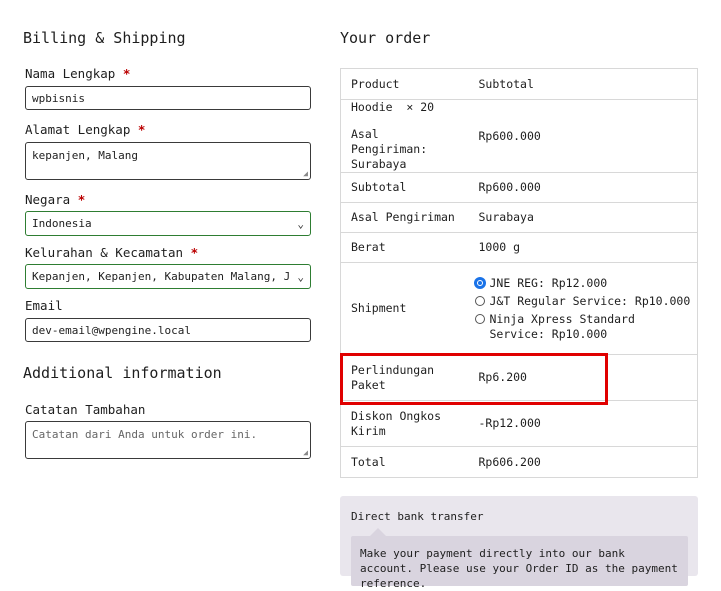  Describe the element at coordinates (378, 532) in the screenshot. I see `tooltip-arrow` at that location.